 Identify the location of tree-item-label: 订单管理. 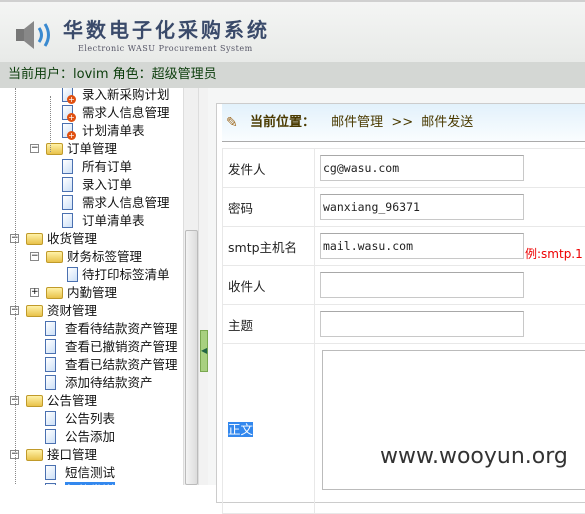
(92, 148).